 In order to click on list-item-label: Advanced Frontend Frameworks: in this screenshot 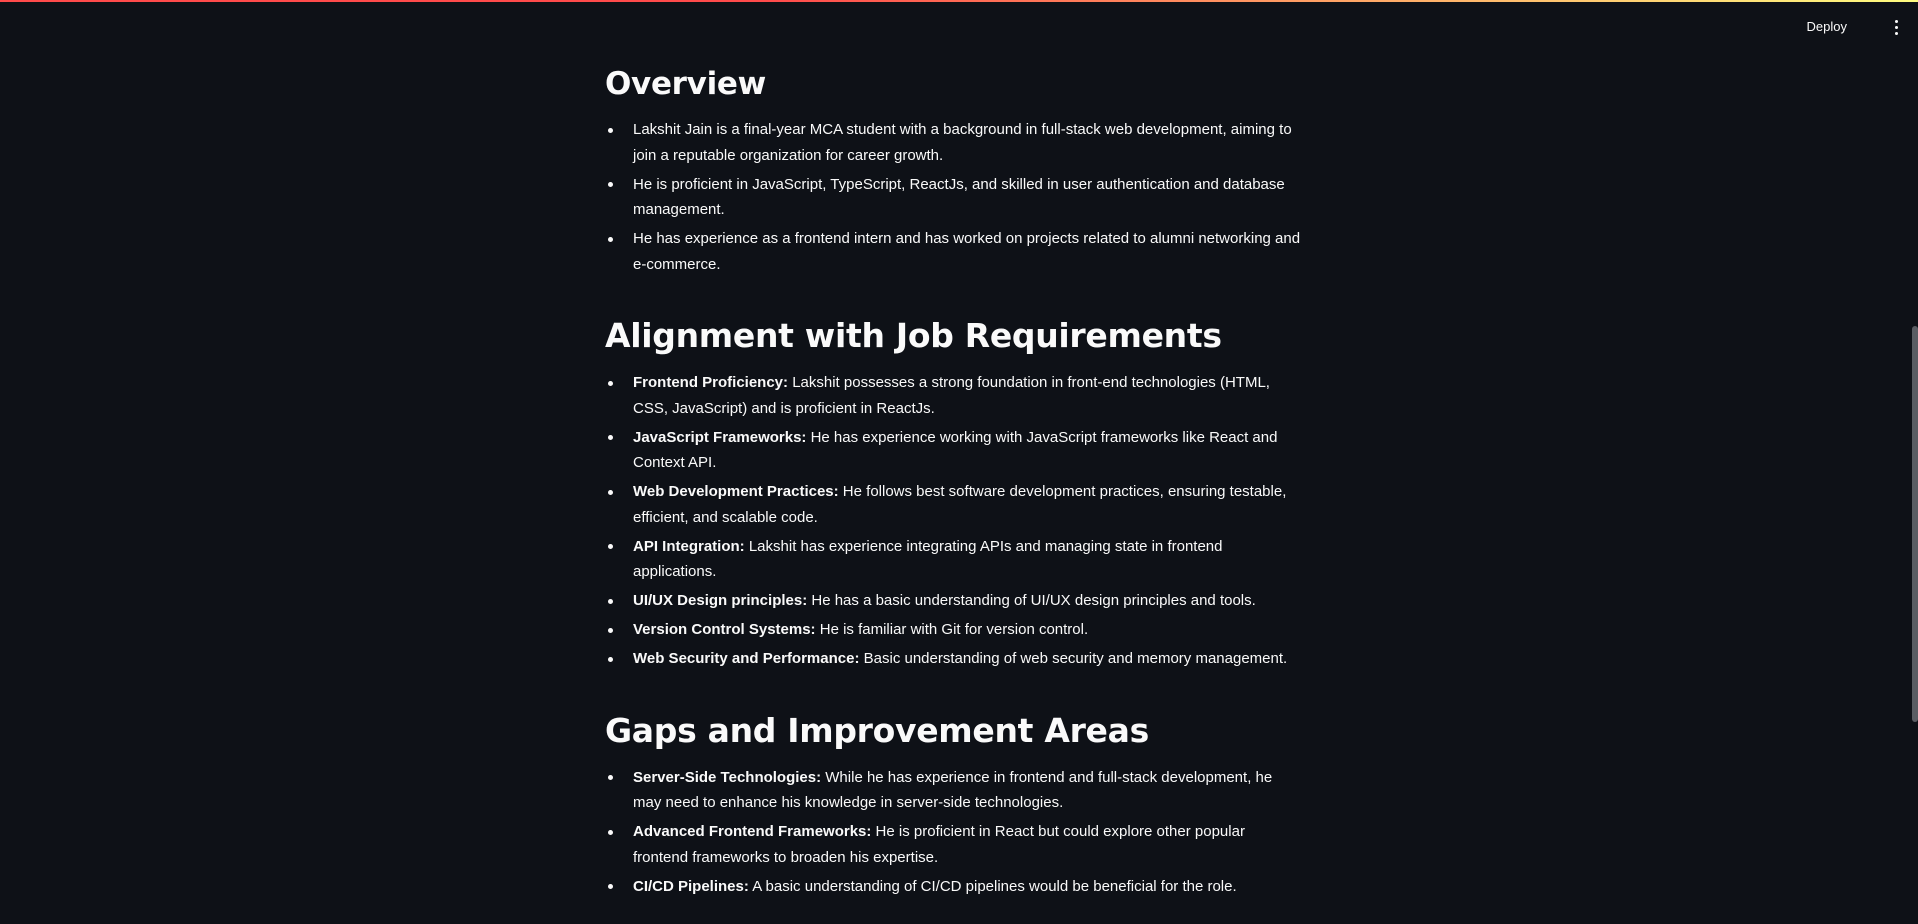, I will do `click(752, 831)`.